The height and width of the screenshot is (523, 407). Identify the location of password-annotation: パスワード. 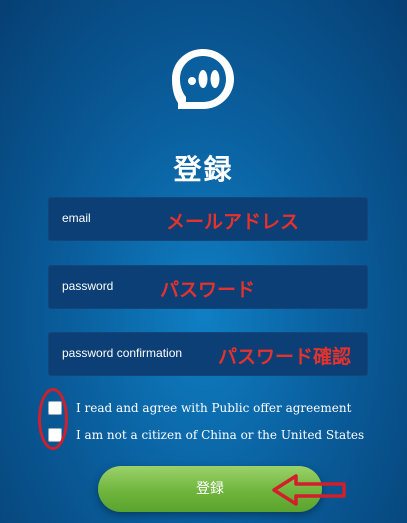
(208, 290).